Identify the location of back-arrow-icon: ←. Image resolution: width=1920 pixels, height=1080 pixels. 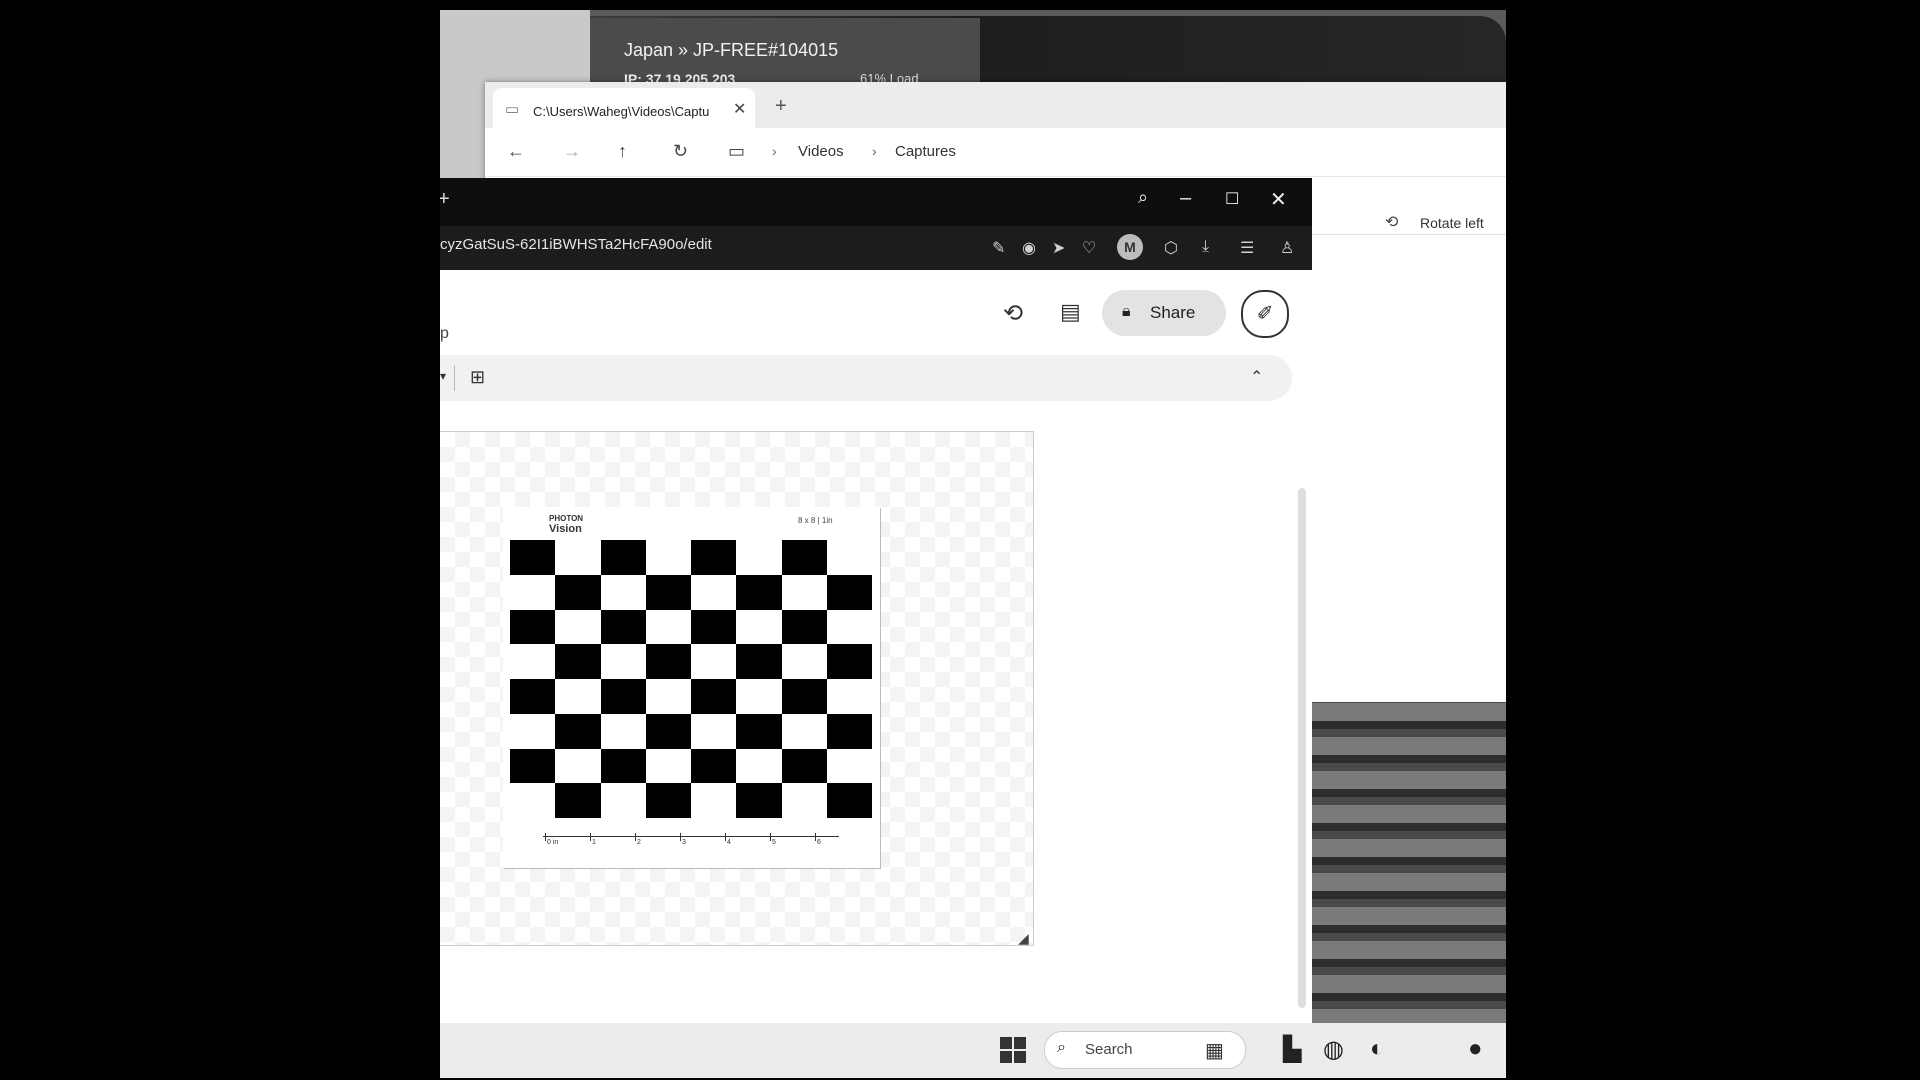
(516, 151).